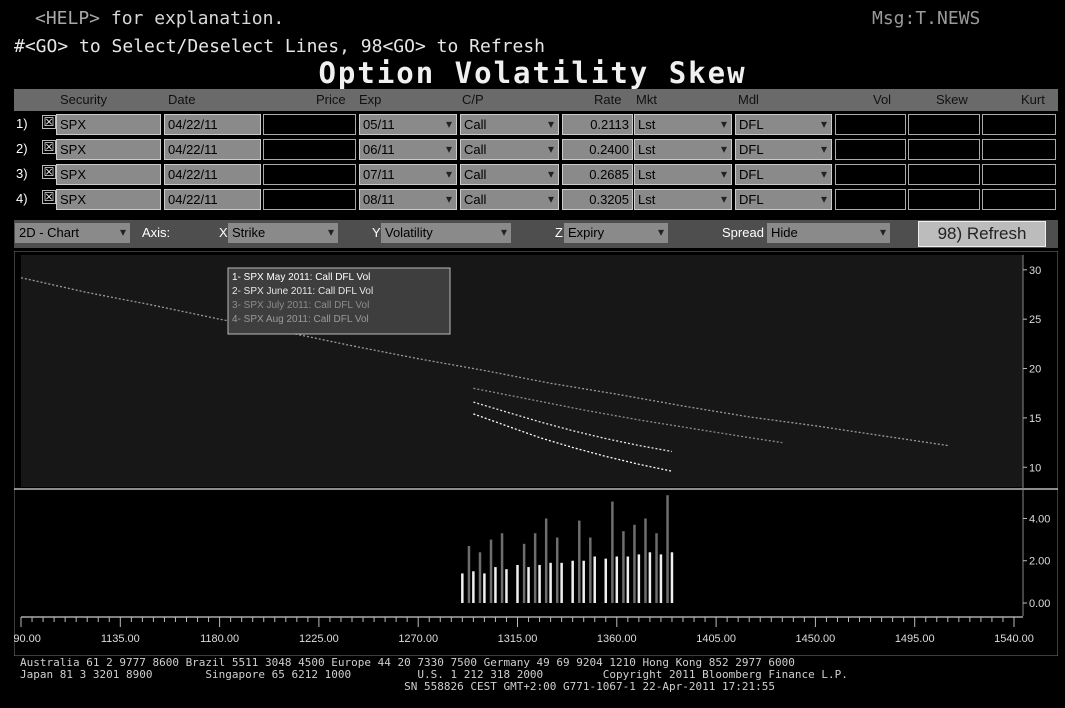 The width and height of the screenshot is (1065, 708). Describe the element at coordinates (597, 199) in the screenshot. I see `rate-field: 0.3205` at that location.